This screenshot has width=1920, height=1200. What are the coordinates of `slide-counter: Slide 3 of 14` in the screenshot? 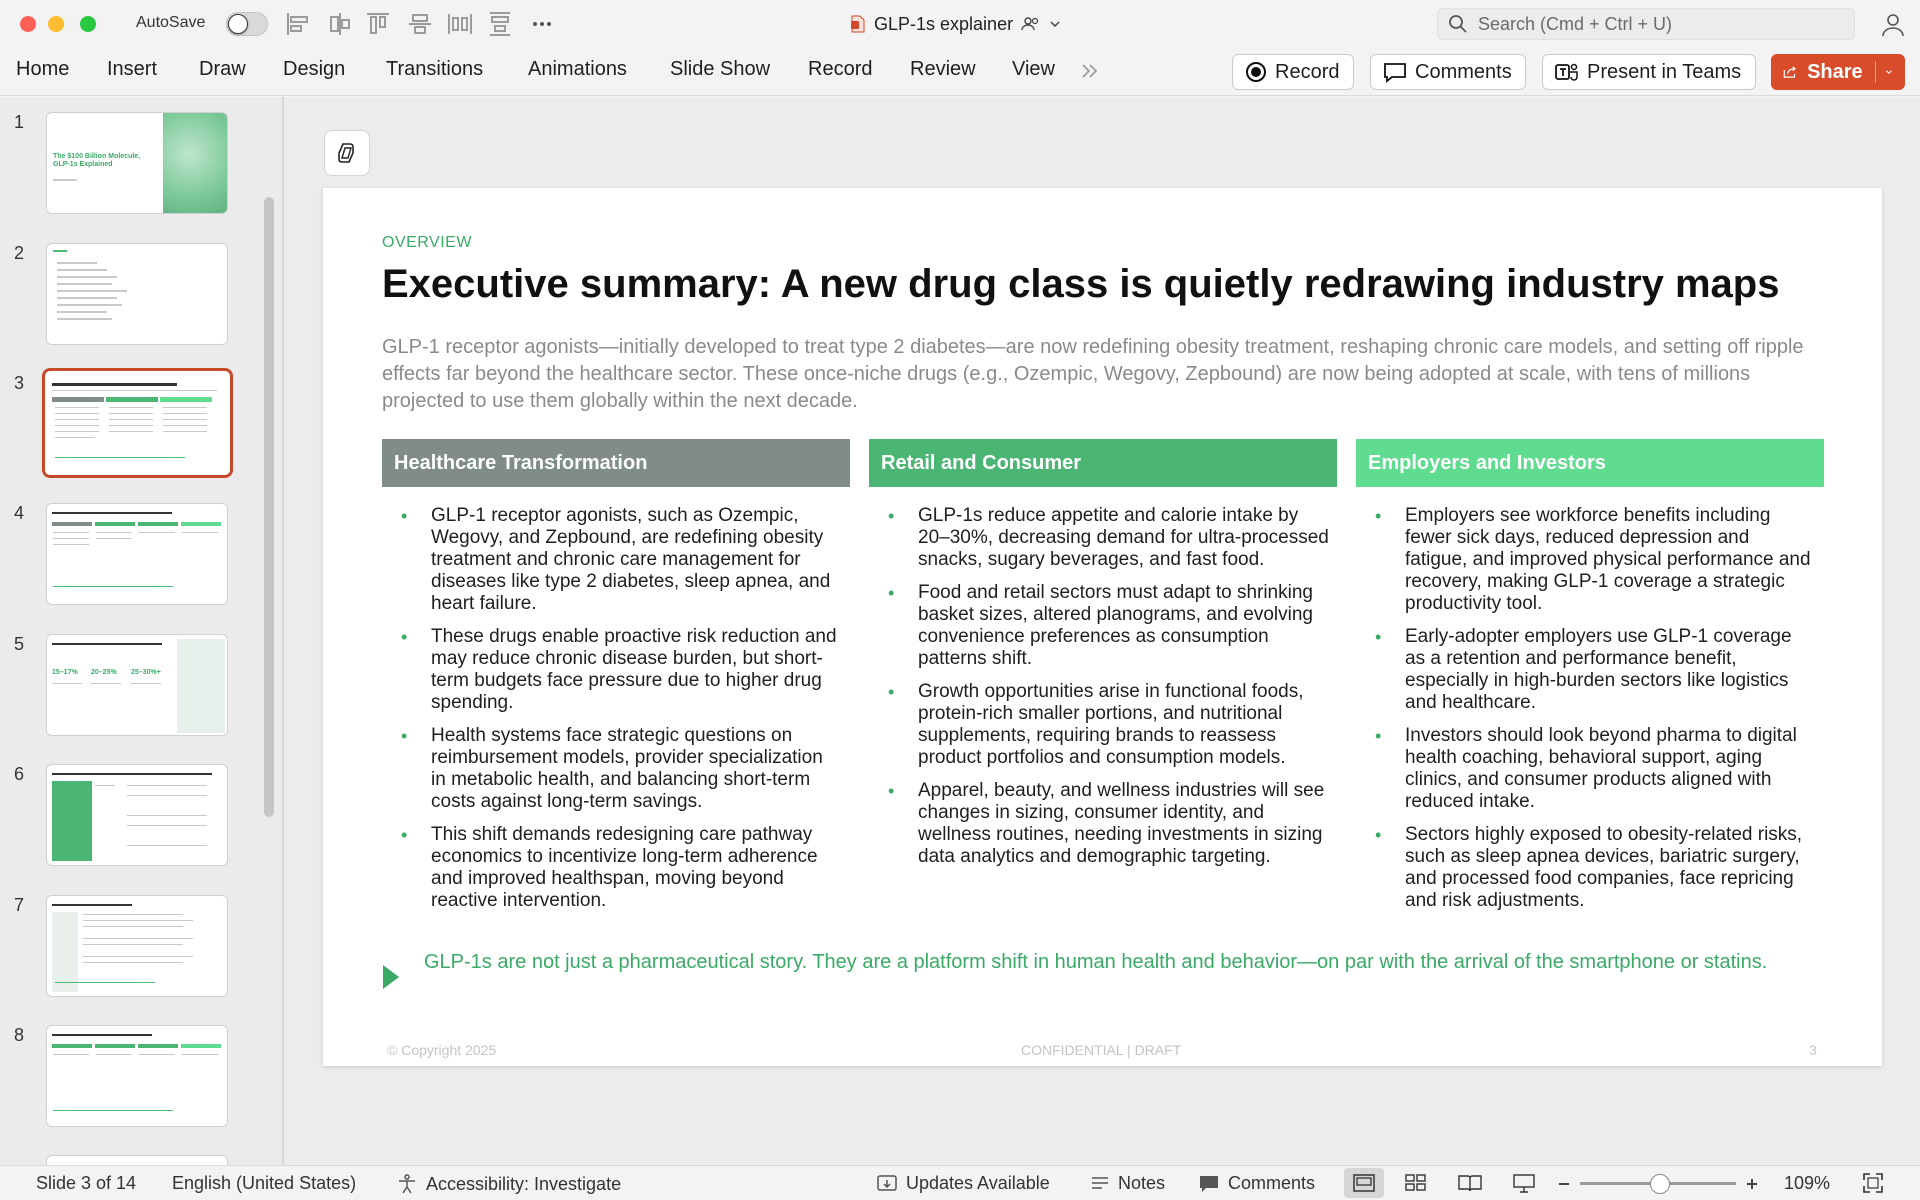 It's located at (86, 1183).